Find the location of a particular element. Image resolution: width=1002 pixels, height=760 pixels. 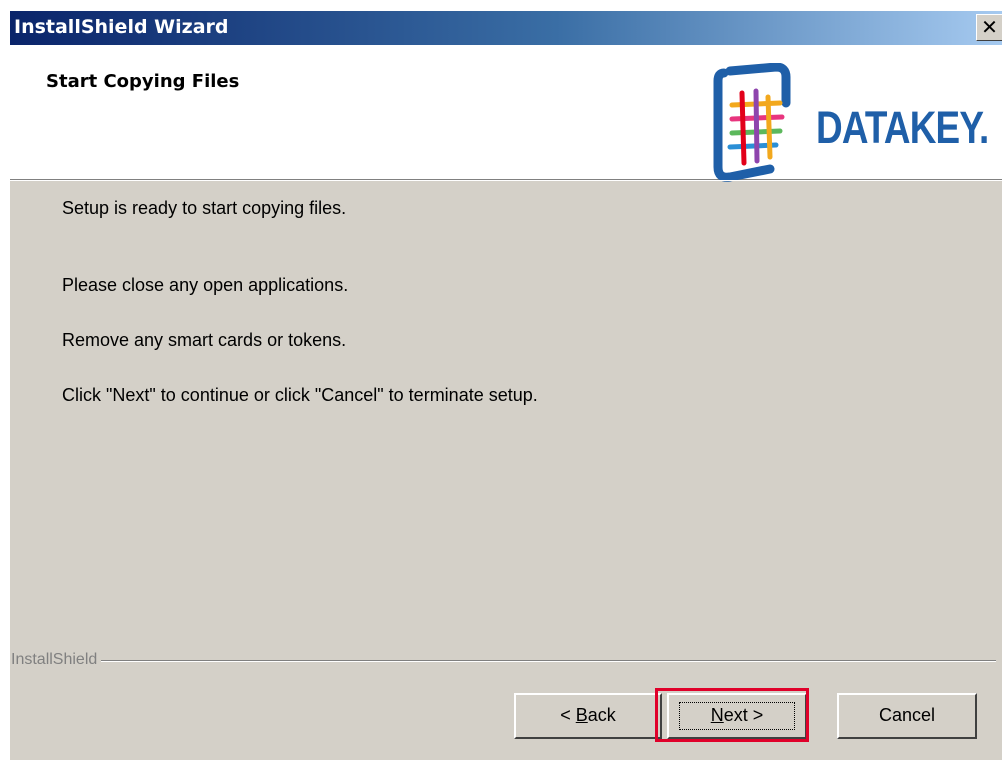

cancel-button: Cancel is located at coordinates (907, 716).